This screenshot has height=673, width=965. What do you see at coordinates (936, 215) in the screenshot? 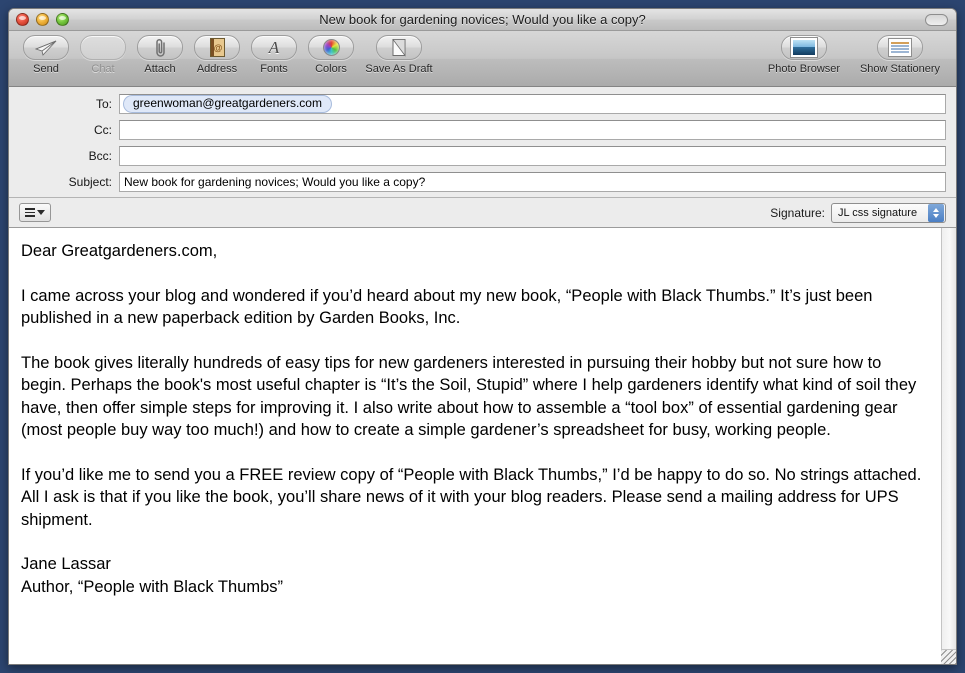
I see `stepper-down-icon` at bounding box center [936, 215].